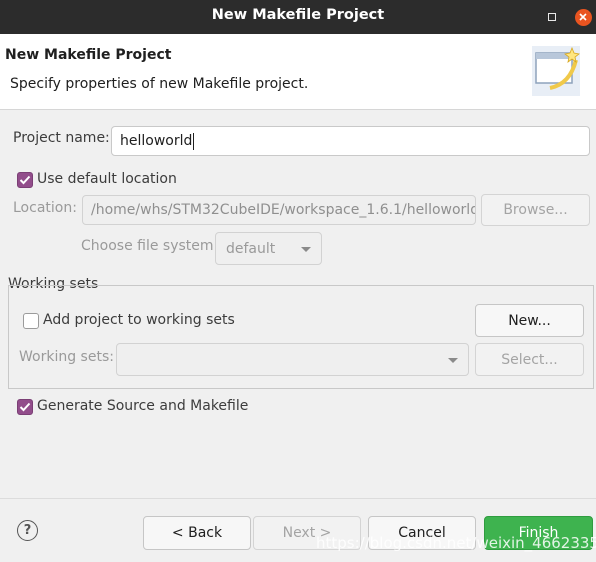 This screenshot has width=596, height=562. What do you see at coordinates (139, 320) in the screenshot?
I see `add-to-working-sets-label: Add project to working sets` at bounding box center [139, 320].